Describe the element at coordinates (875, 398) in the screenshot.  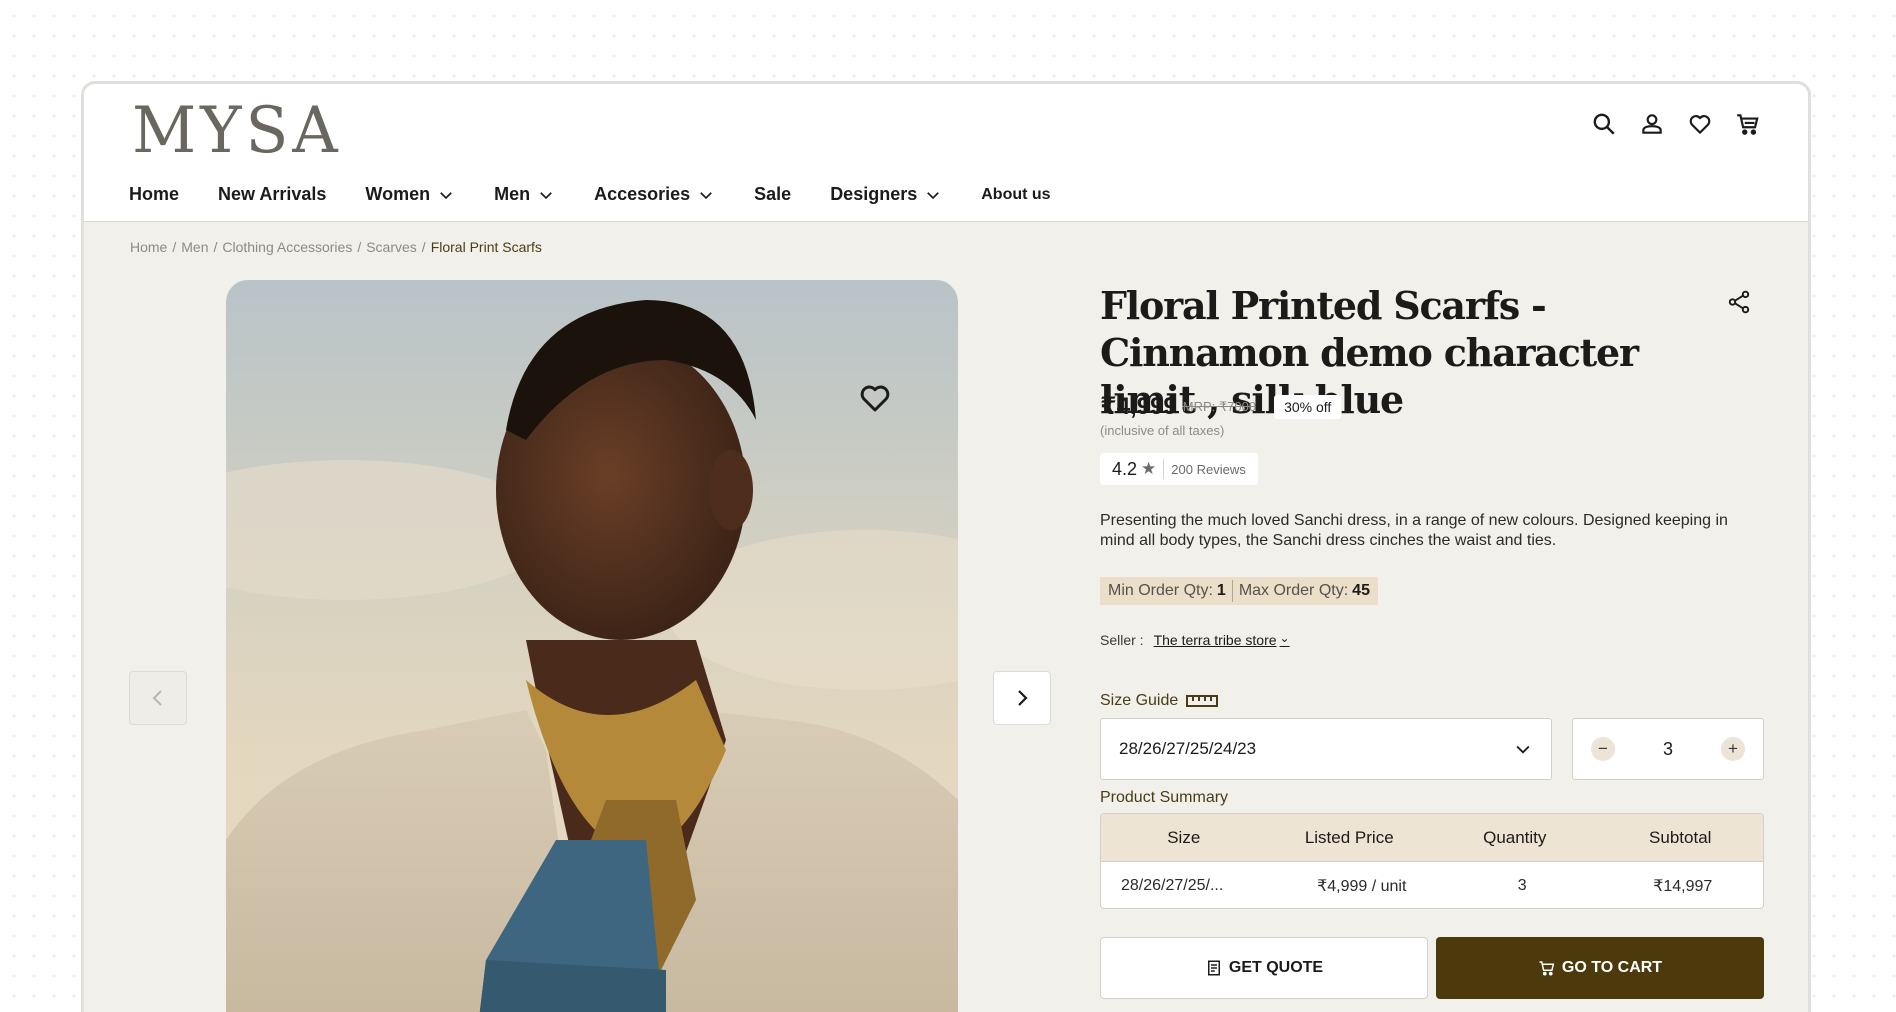
I see `wishlist-heart-icon` at that location.